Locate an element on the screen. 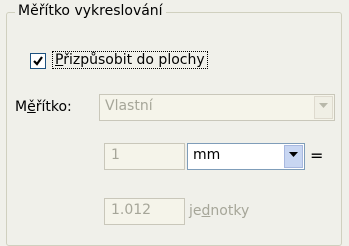  fit-to-page-checkbox is located at coordinates (38, 61).